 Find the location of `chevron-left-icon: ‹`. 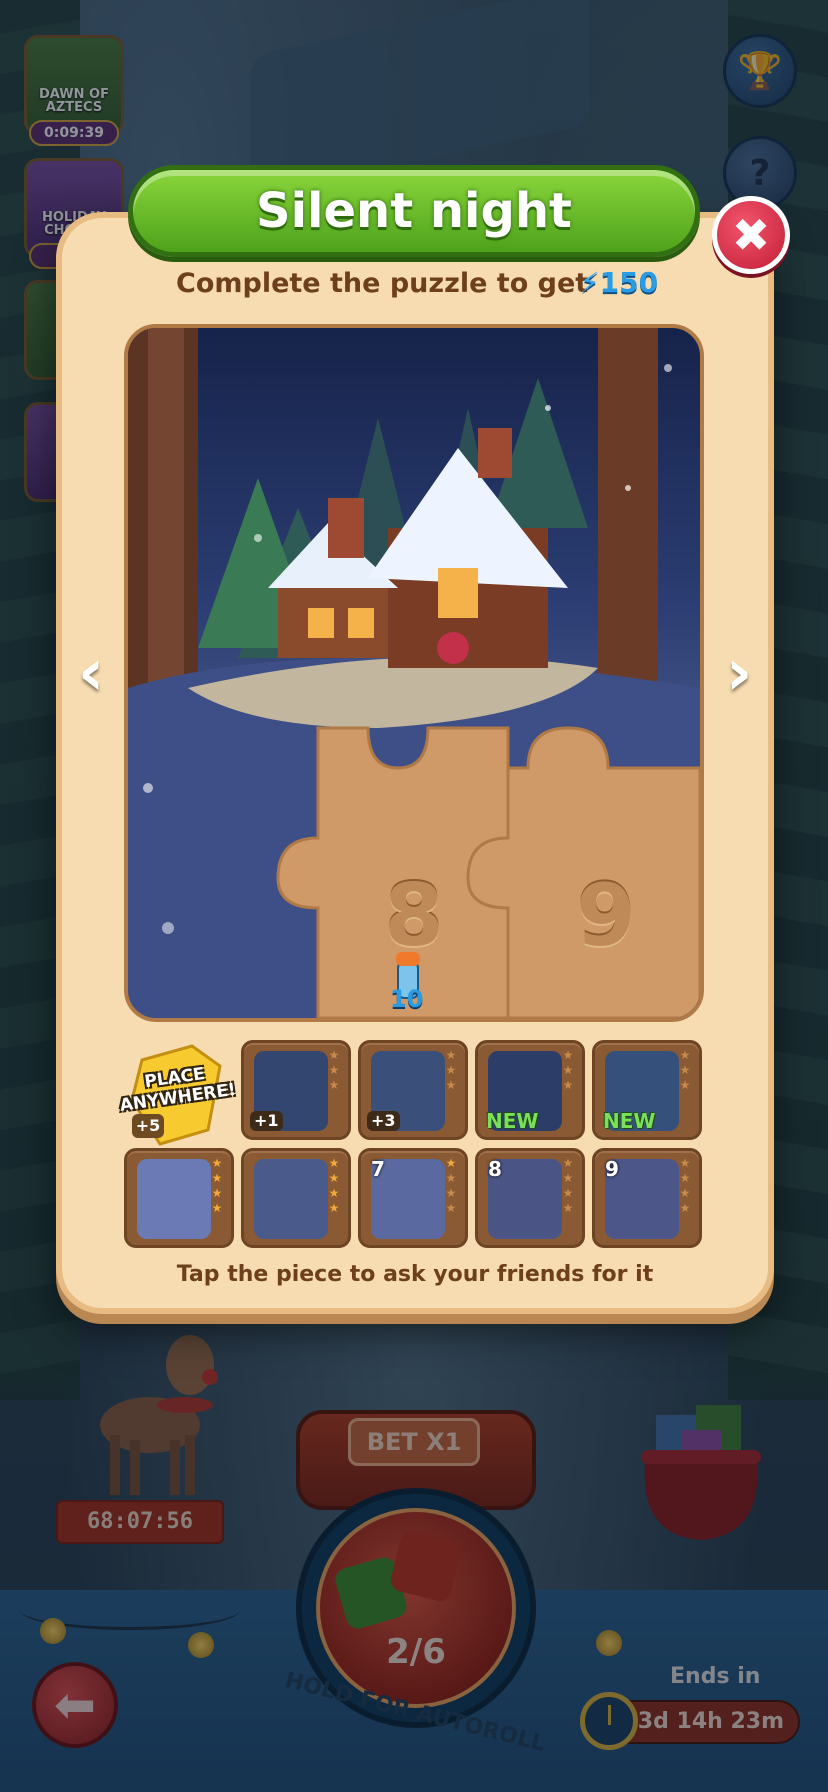

chevron-left-icon: ‹ is located at coordinates (91, 673).